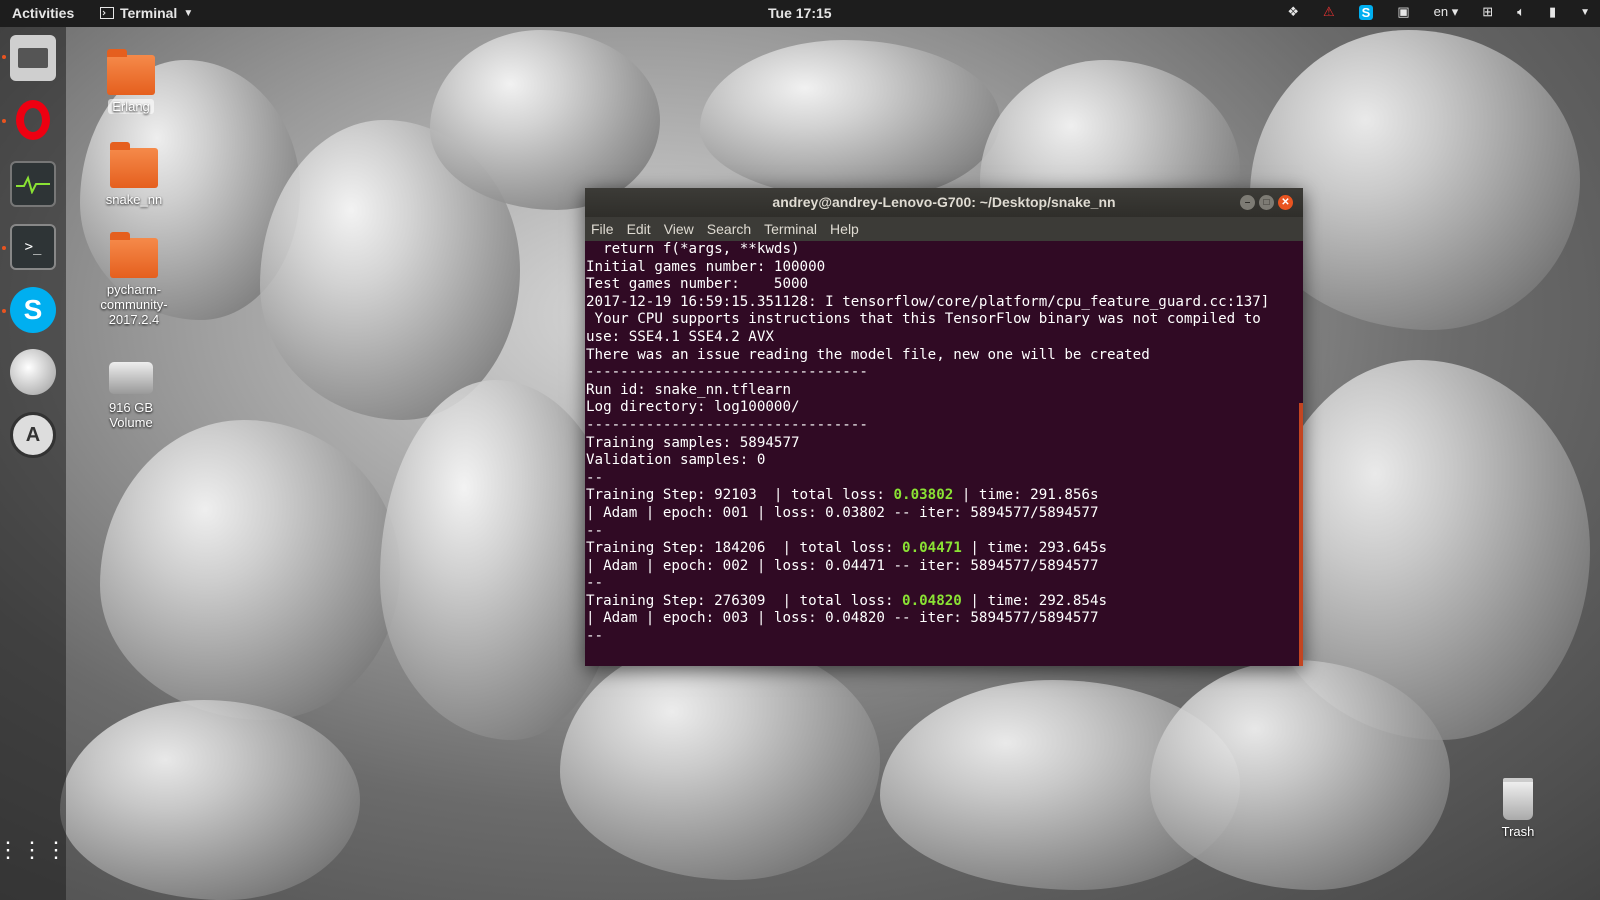 Image resolution: width=1600 pixels, height=900 pixels. I want to click on menu-terminal: Terminal, so click(790, 229).